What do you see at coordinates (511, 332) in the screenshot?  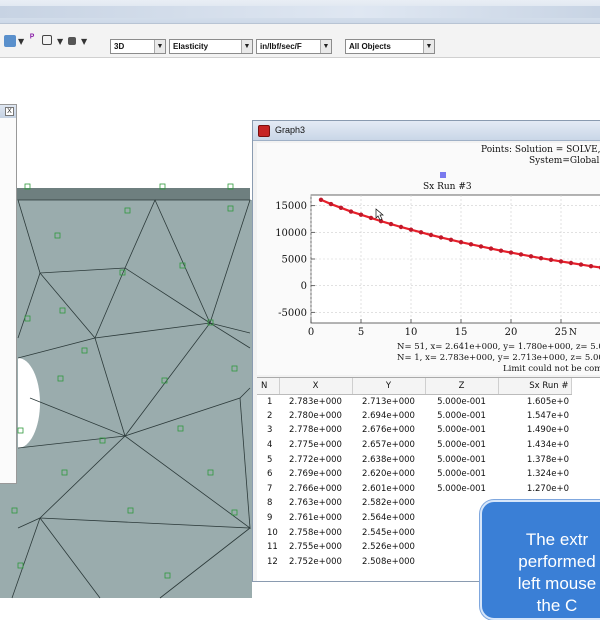 I see `x-tick-label: 20` at bounding box center [511, 332].